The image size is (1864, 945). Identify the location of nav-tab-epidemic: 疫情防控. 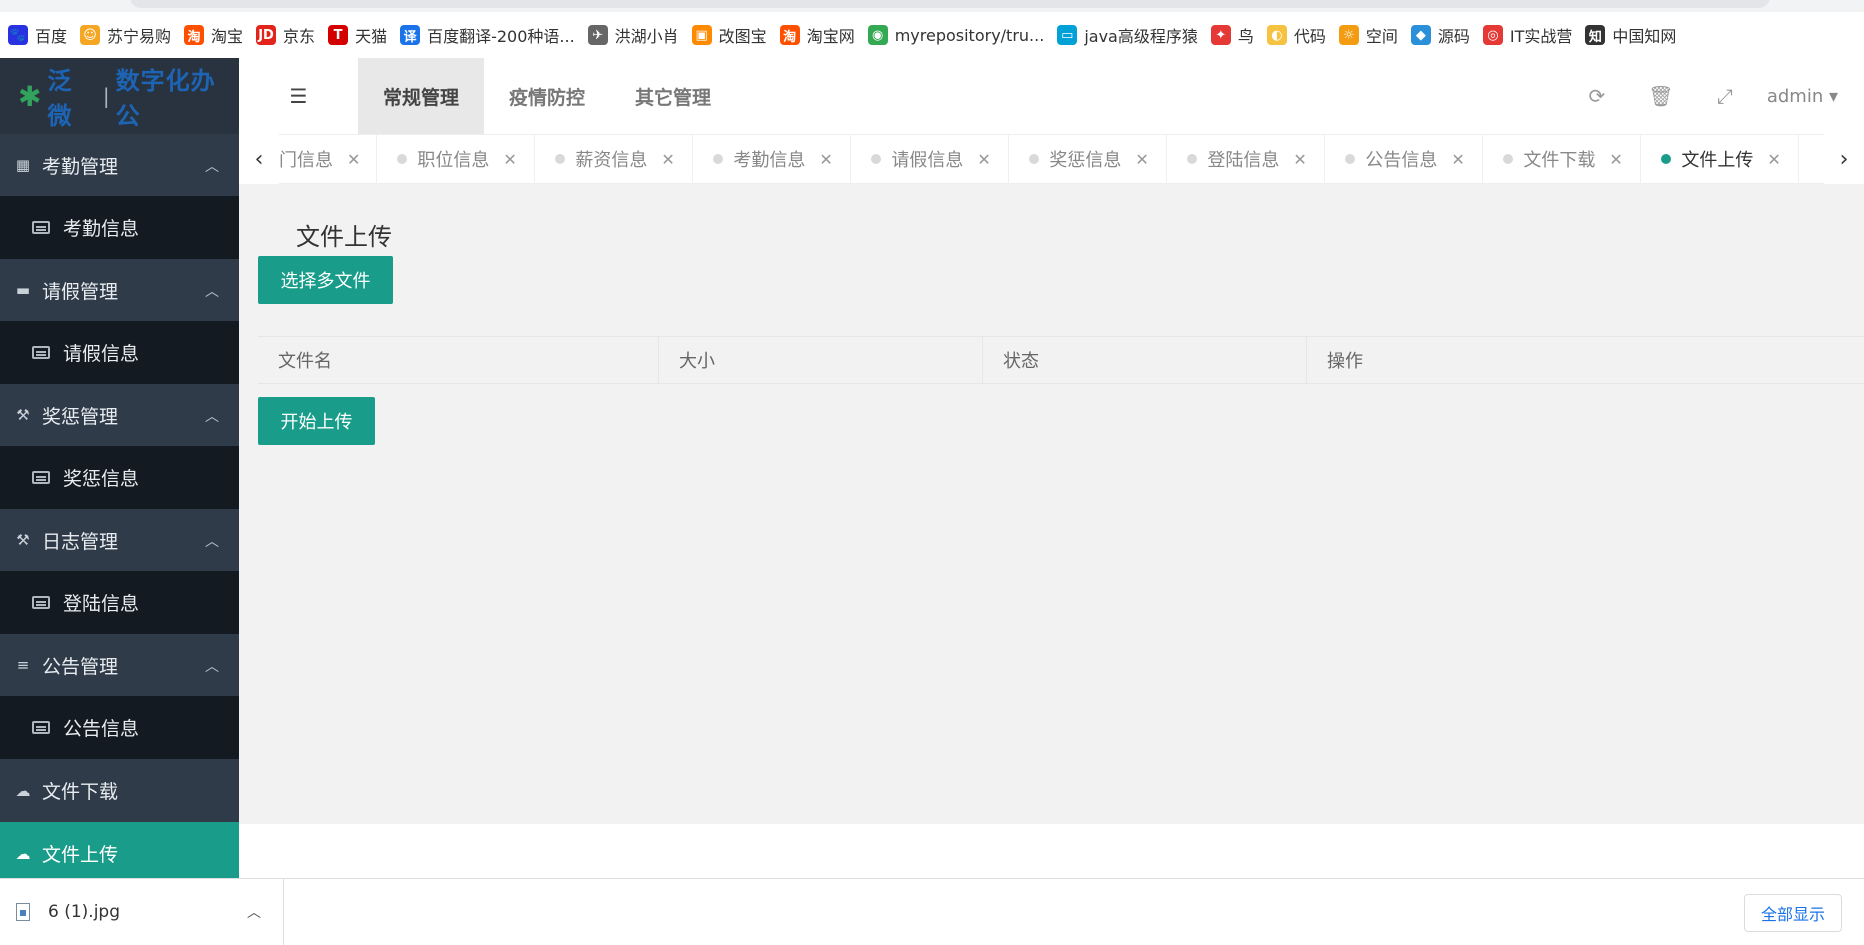
(547, 96).